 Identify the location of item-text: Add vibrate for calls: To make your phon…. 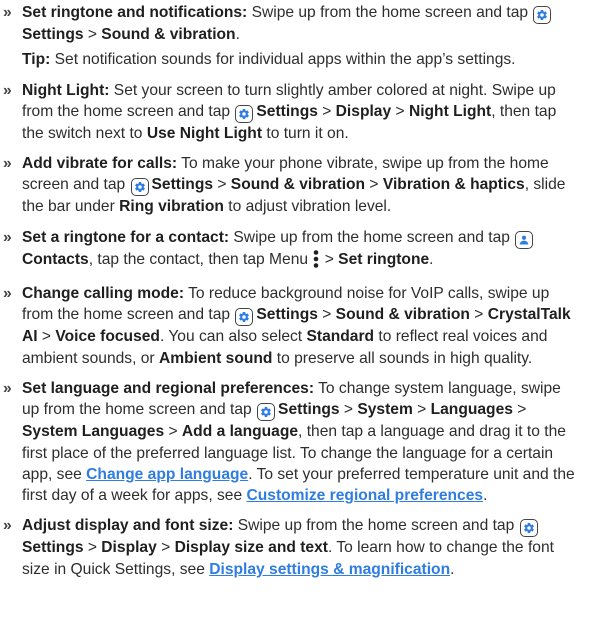
(301, 185).